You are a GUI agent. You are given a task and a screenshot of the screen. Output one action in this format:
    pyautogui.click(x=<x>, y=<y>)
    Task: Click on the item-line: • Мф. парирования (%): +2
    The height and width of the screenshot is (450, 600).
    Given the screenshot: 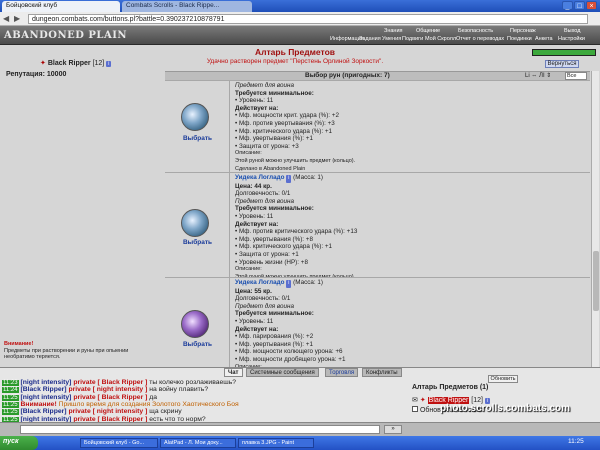 What is the action you would take?
    pyautogui.click(x=274, y=337)
    